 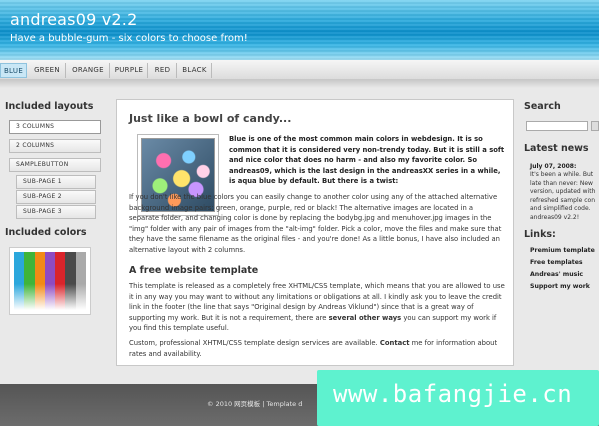 I want to click on news-line: late than never: New, so click(x=561, y=183).